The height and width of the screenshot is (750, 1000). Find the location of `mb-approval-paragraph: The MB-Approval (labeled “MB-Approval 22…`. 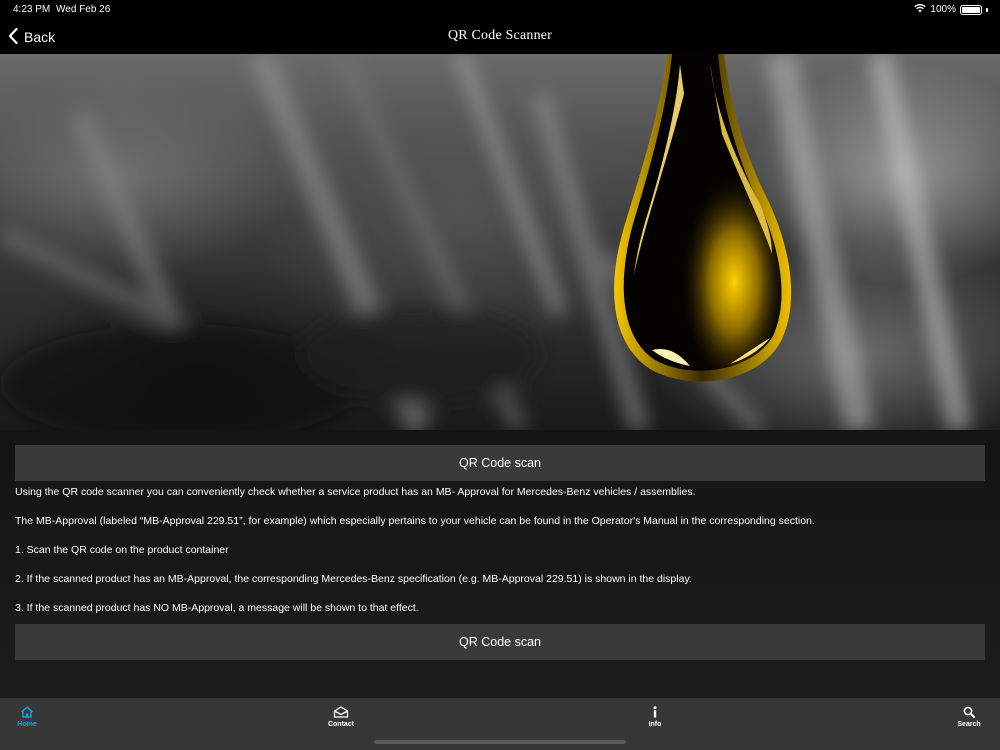

mb-approval-paragraph: The MB-Approval (labeled “MB-Approval 22… is located at coordinates (415, 521).